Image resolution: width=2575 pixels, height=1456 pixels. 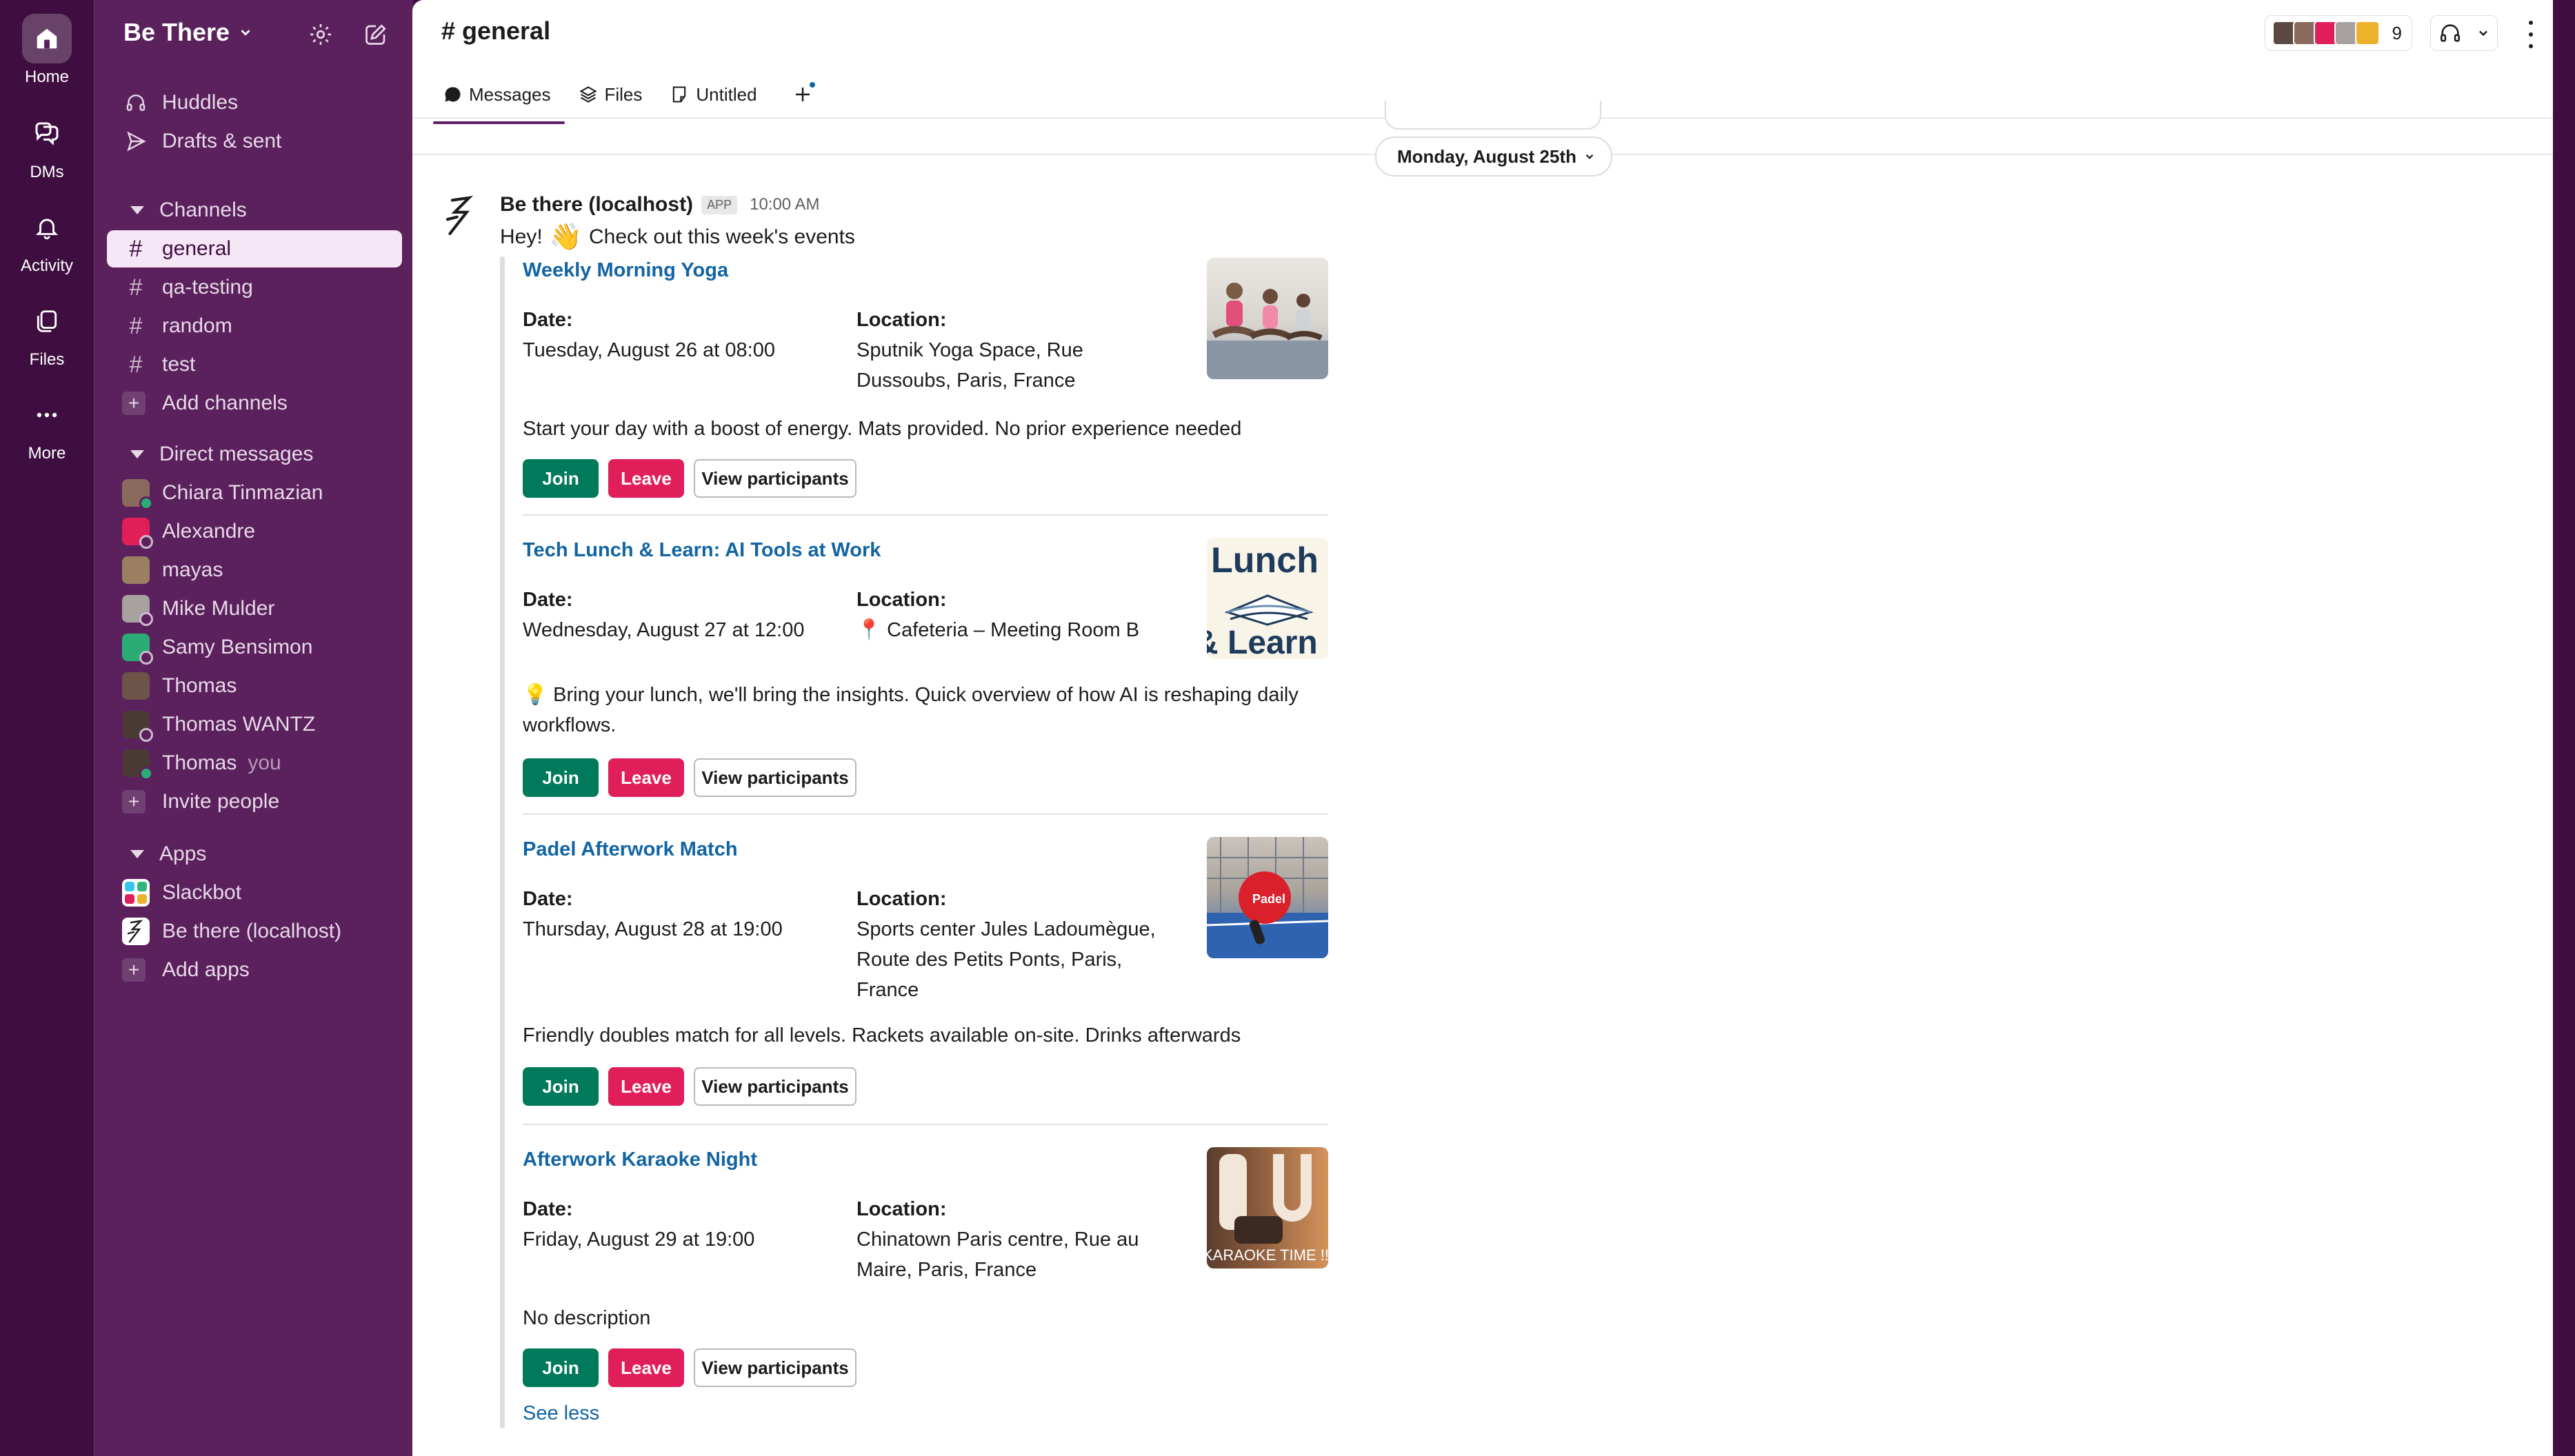 I want to click on sidebar-app-slackbot: Slackbot, so click(x=254, y=892).